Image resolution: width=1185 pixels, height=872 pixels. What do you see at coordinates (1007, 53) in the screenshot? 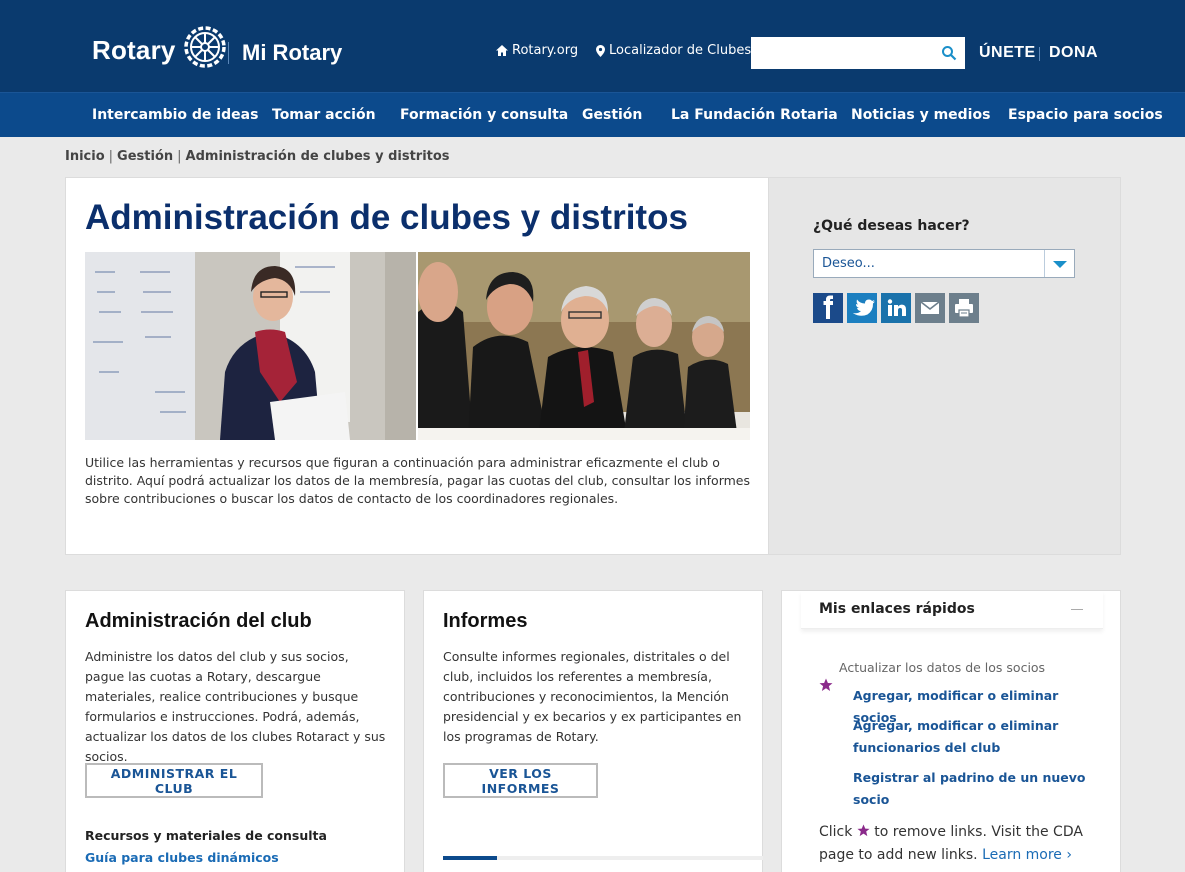
I see `join-link: ÚNETE` at bounding box center [1007, 53].